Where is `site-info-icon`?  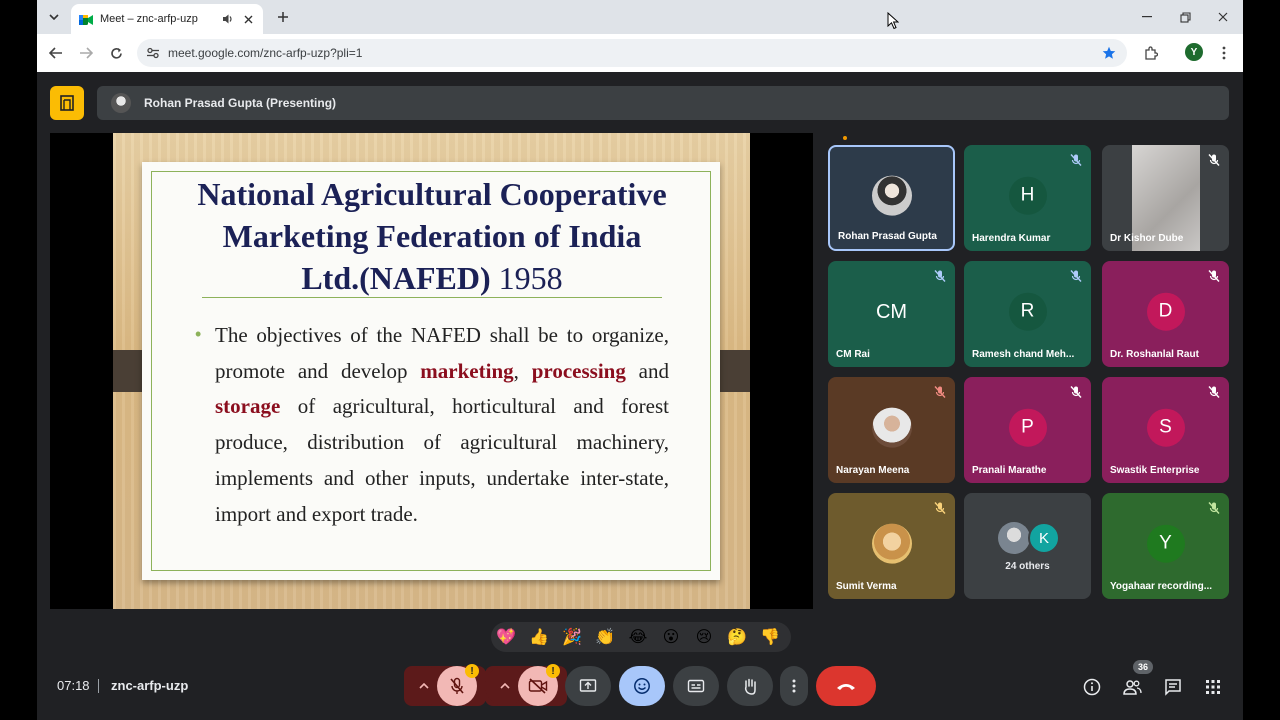
site-info-icon is located at coordinates (153, 53).